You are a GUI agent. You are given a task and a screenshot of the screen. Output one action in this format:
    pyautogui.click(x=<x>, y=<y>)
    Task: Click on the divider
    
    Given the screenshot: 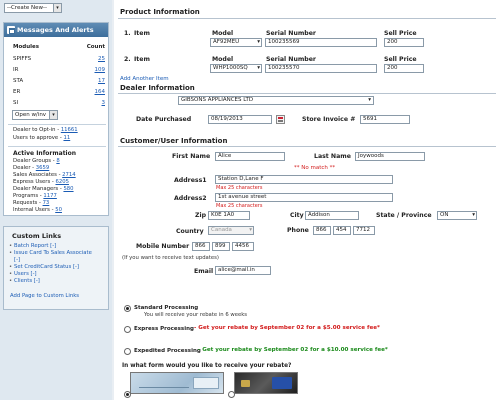 What is the action you would take?
    pyautogui.click(x=307, y=93)
    